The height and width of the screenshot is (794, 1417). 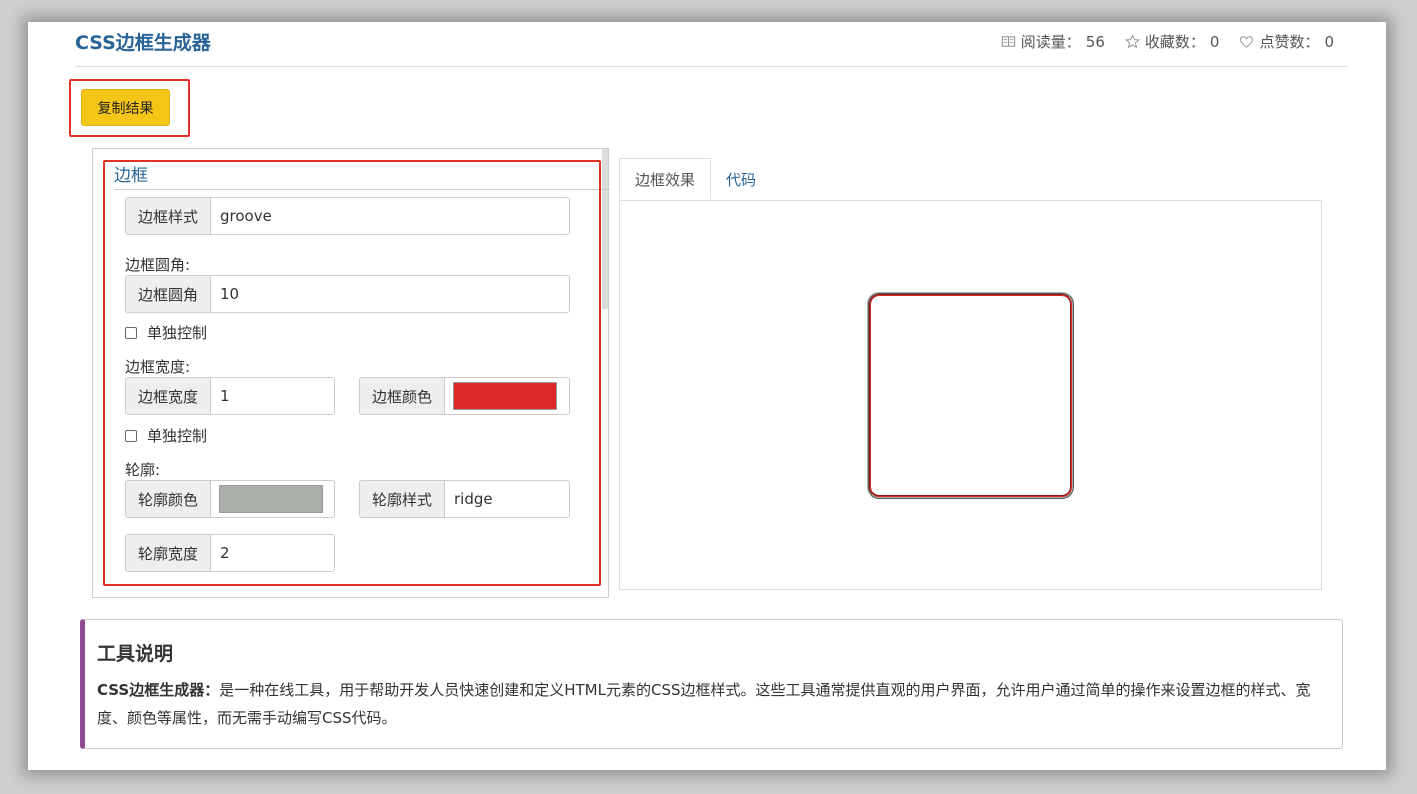 I want to click on stat-read: 阅读量： 56, so click(x=1053, y=41).